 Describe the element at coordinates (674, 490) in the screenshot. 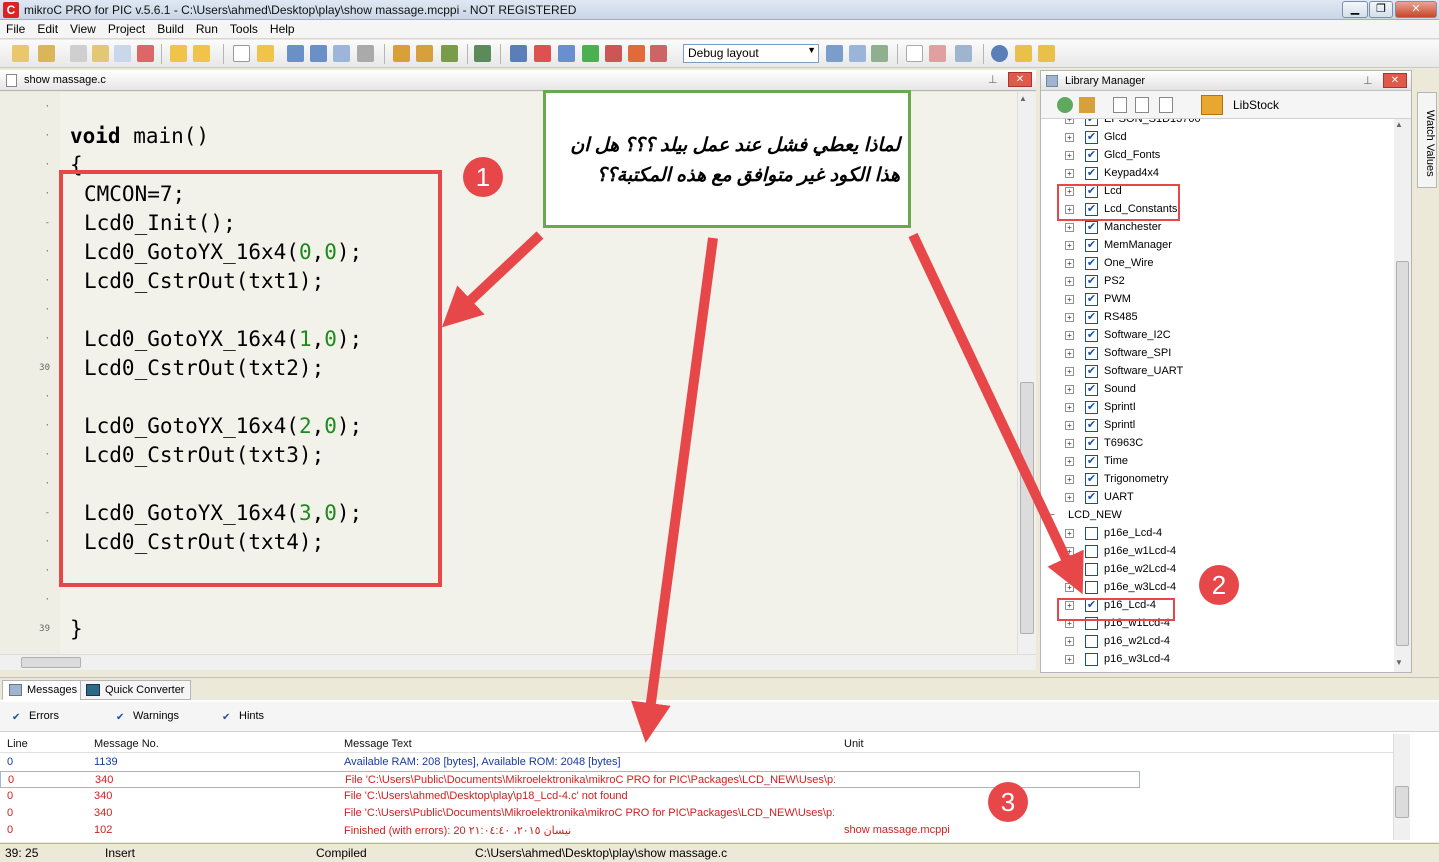

I see `arrow-to-messages` at that location.